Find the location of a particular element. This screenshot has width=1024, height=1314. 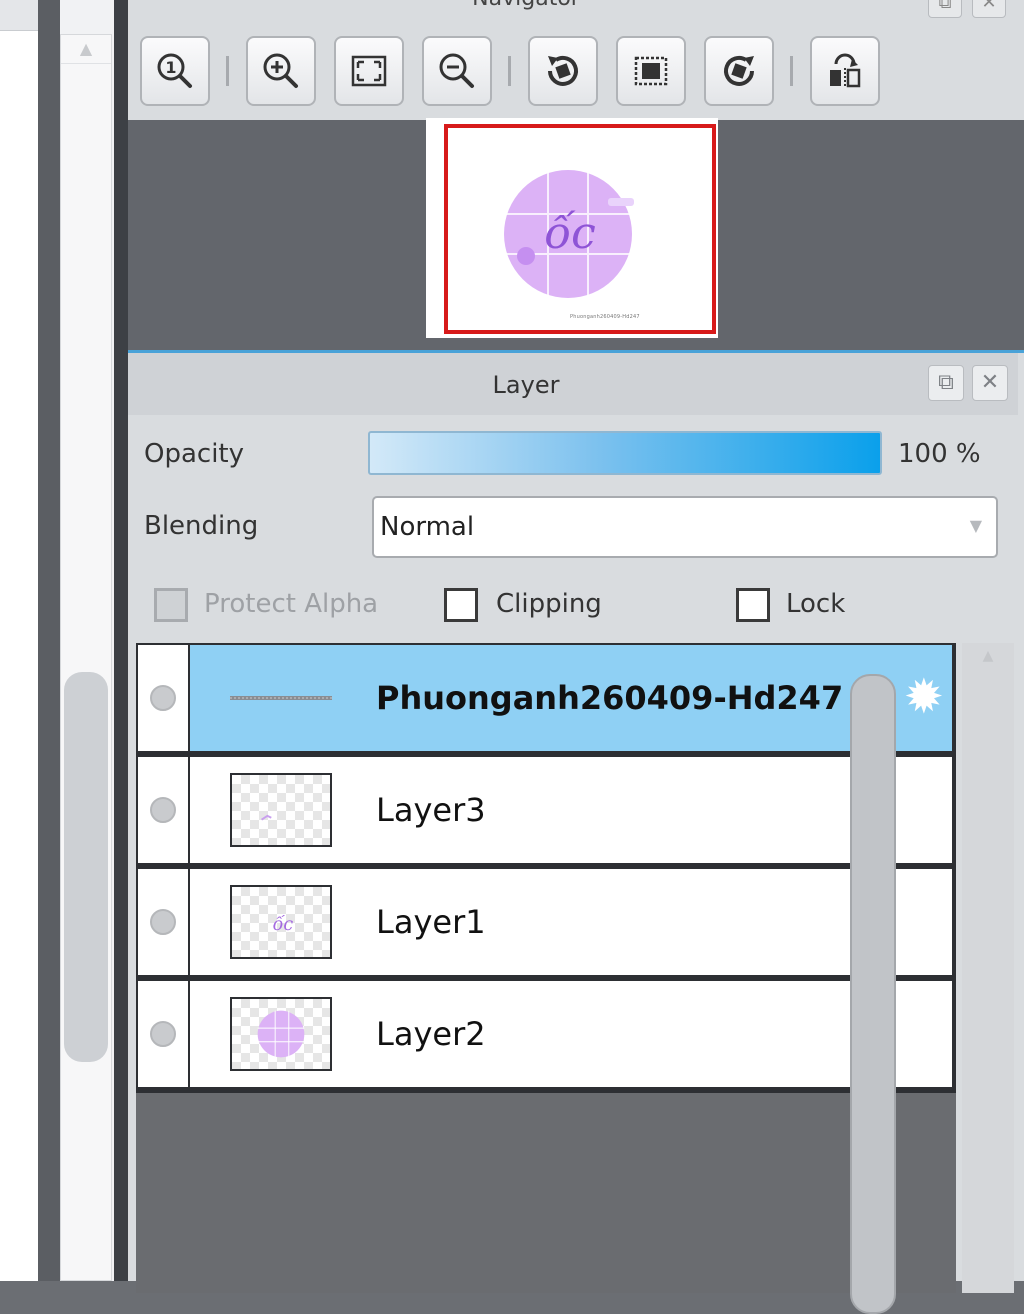

rotate-left-button is located at coordinates (563, 71).